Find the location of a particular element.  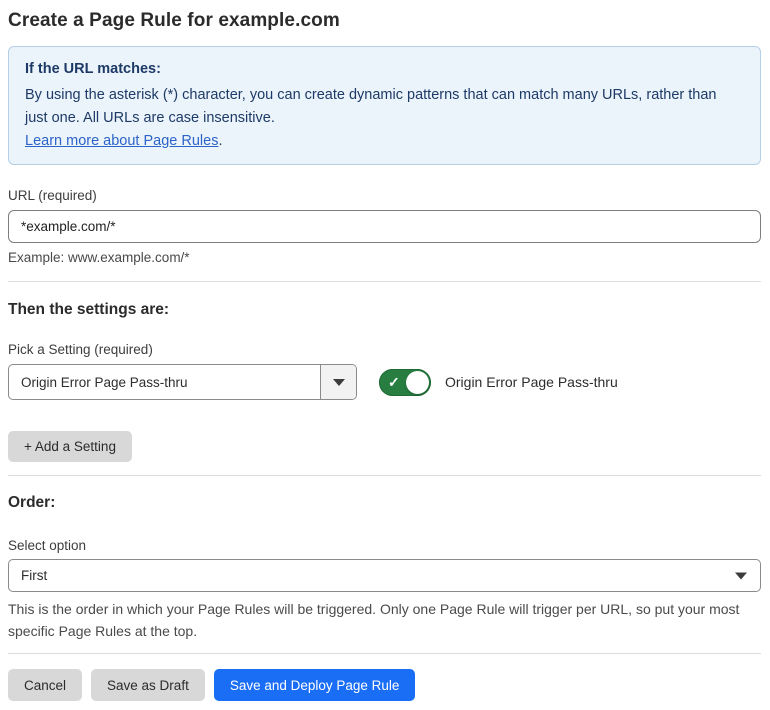

order-select-value: First is located at coordinates (34, 575).